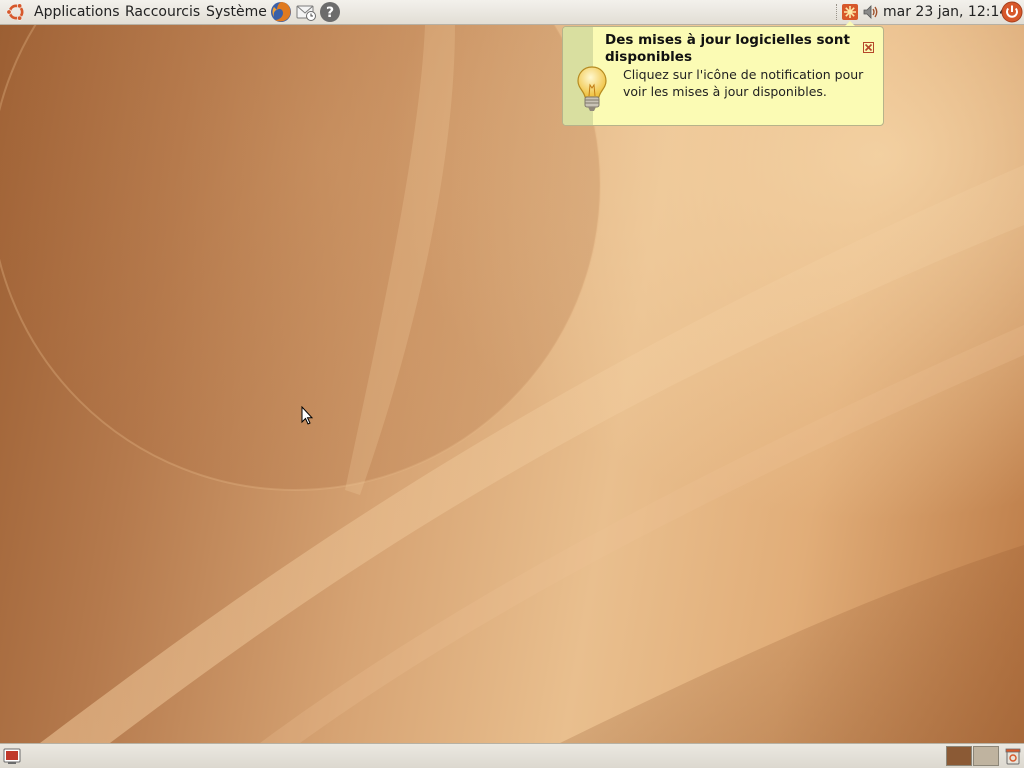 The image size is (1024, 768). Describe the element at coordinates (77, 12) in the screenshot. I see `menu-applications: Applications` at that location.